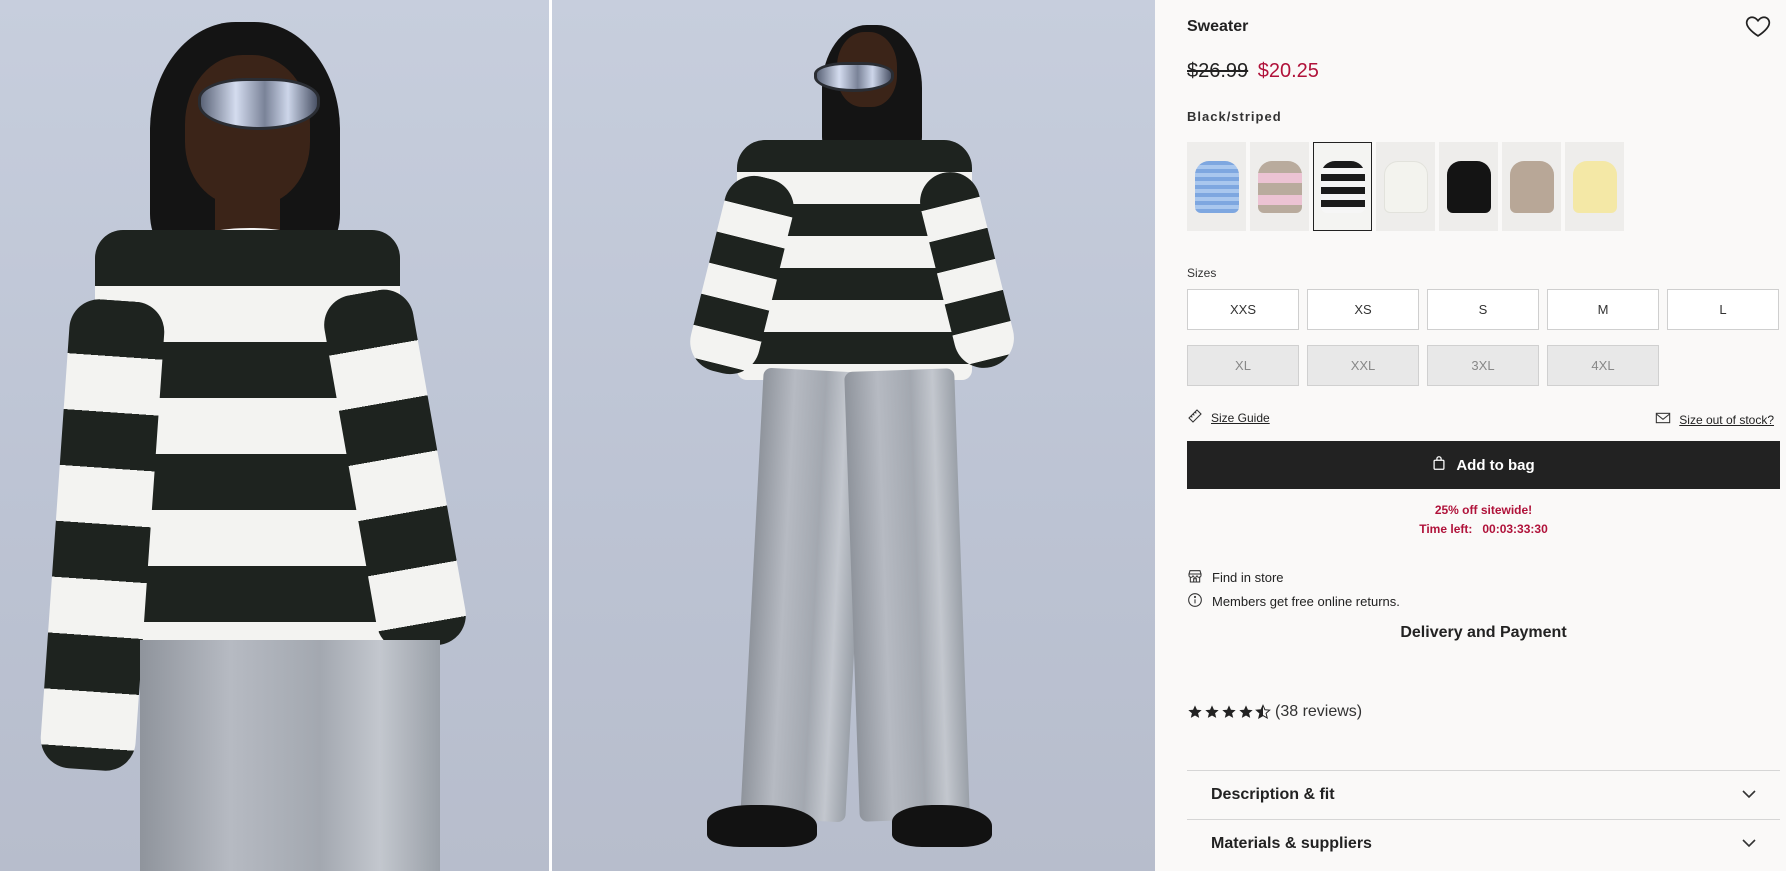 The width and height of the screenshot is (1786, 871). What do you see at coordinates (1483, 309) in the screenshot?
I see `size-button-s: S` at bounding box center [1483, 309].